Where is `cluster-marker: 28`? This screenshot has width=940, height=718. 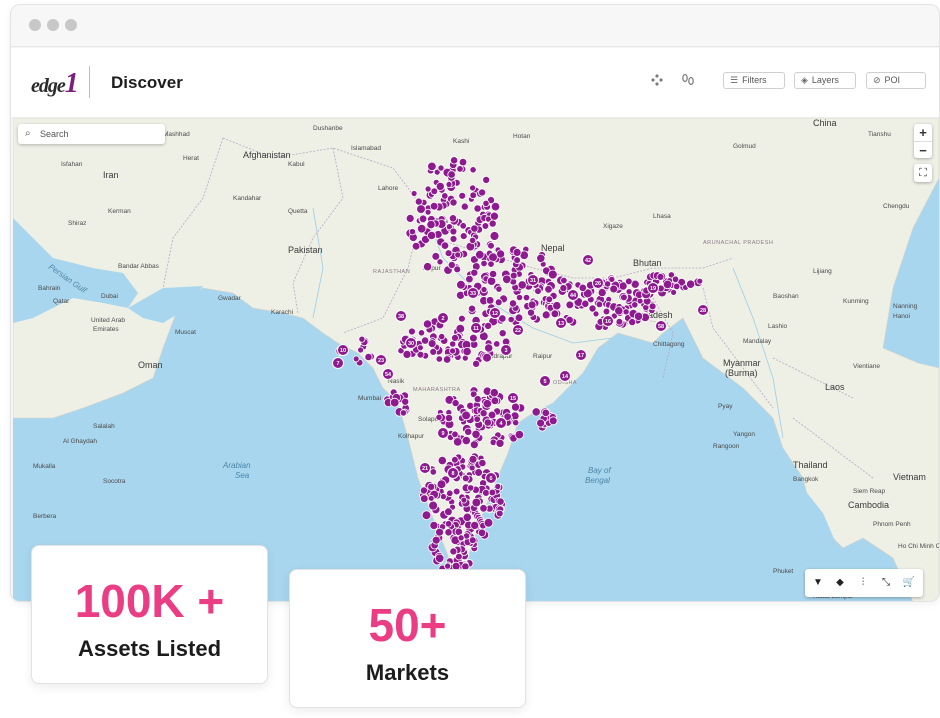 cluster-marker: 28 is located at coordinates (703, 310).